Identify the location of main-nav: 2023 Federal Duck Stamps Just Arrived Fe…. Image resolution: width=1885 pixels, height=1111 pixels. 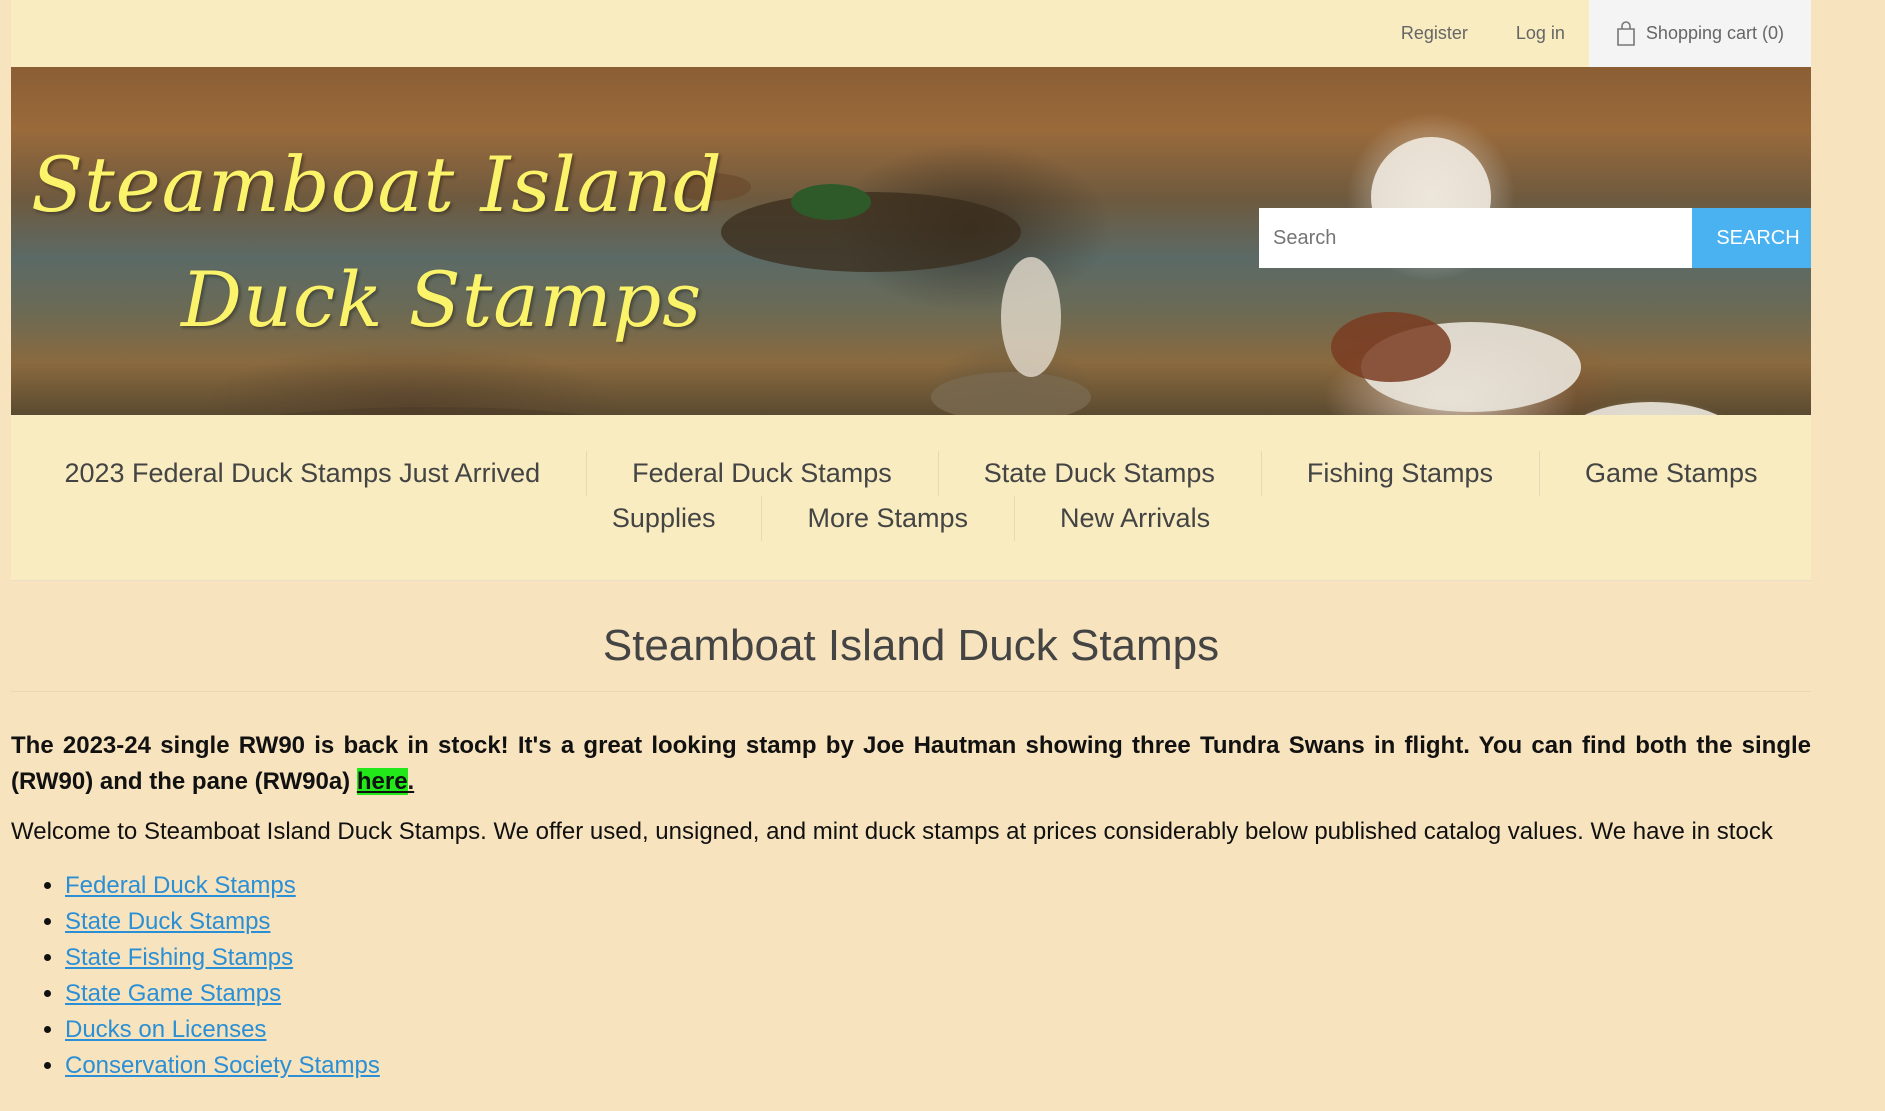
(911, 498).